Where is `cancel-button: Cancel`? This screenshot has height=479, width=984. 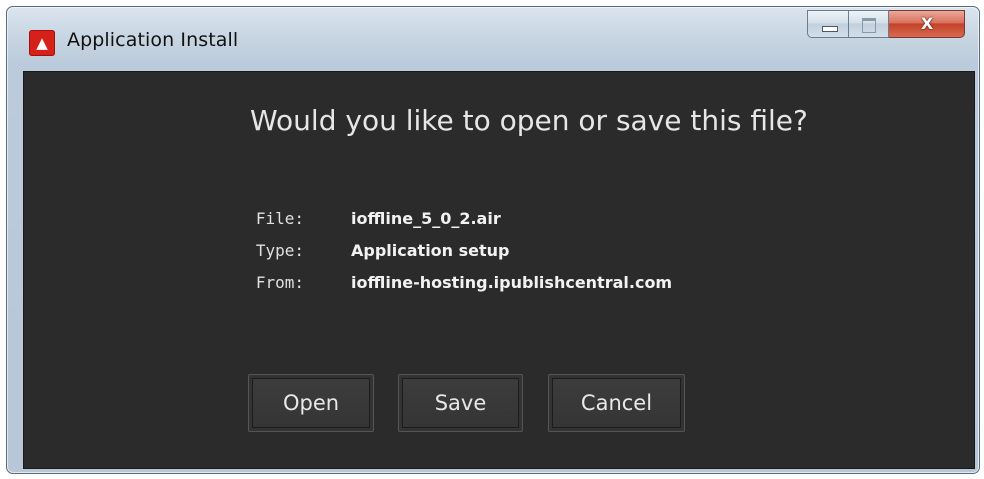
cancel-button: Cancel is located at coordinates (616, 403).